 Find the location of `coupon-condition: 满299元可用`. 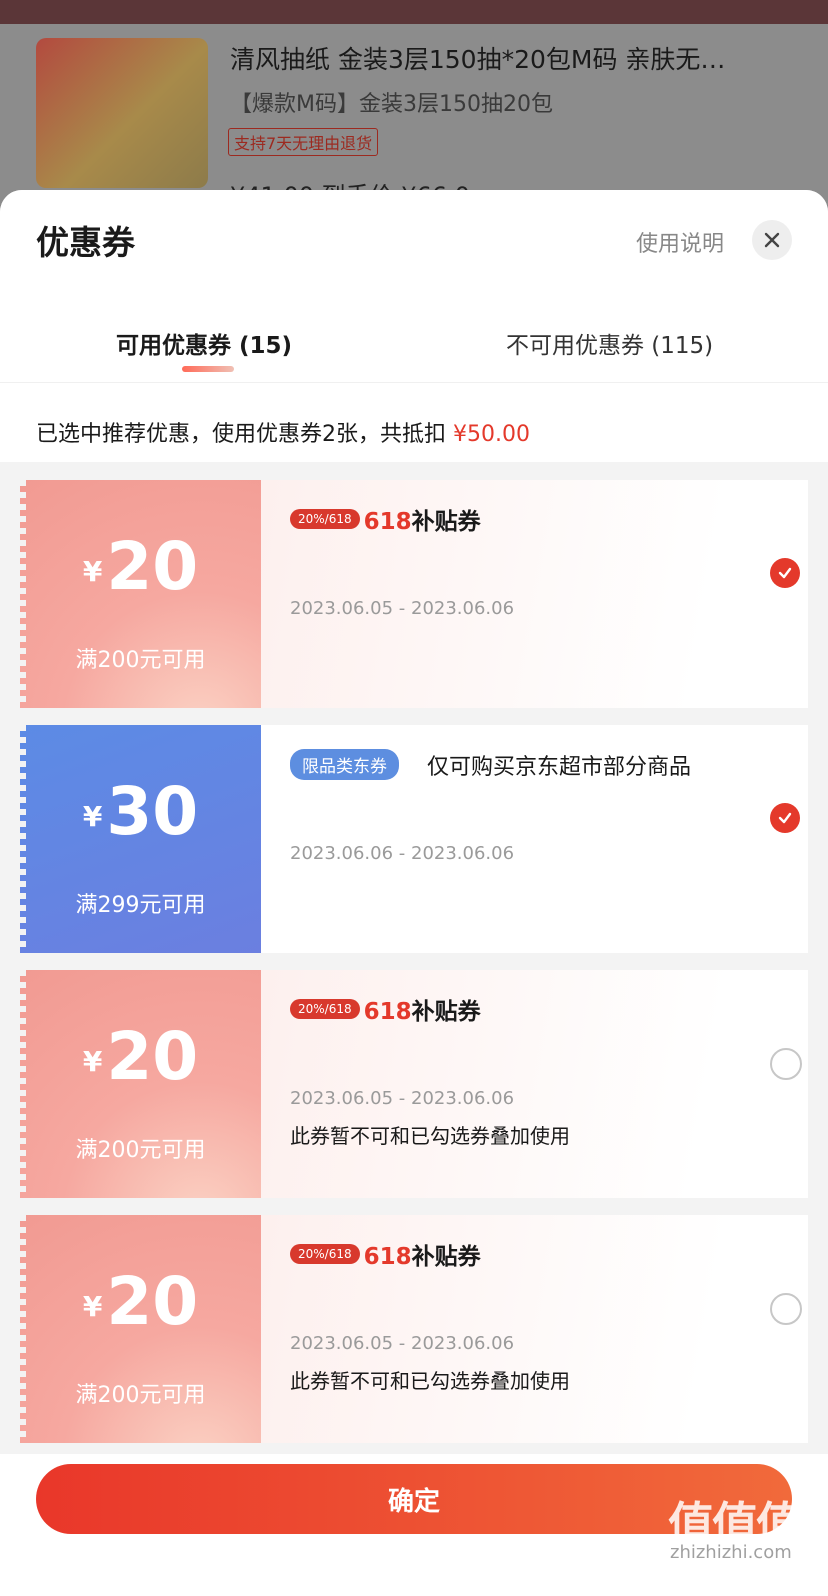

coupon-condition: 满299元可用 is located at coordinates (140, 905).